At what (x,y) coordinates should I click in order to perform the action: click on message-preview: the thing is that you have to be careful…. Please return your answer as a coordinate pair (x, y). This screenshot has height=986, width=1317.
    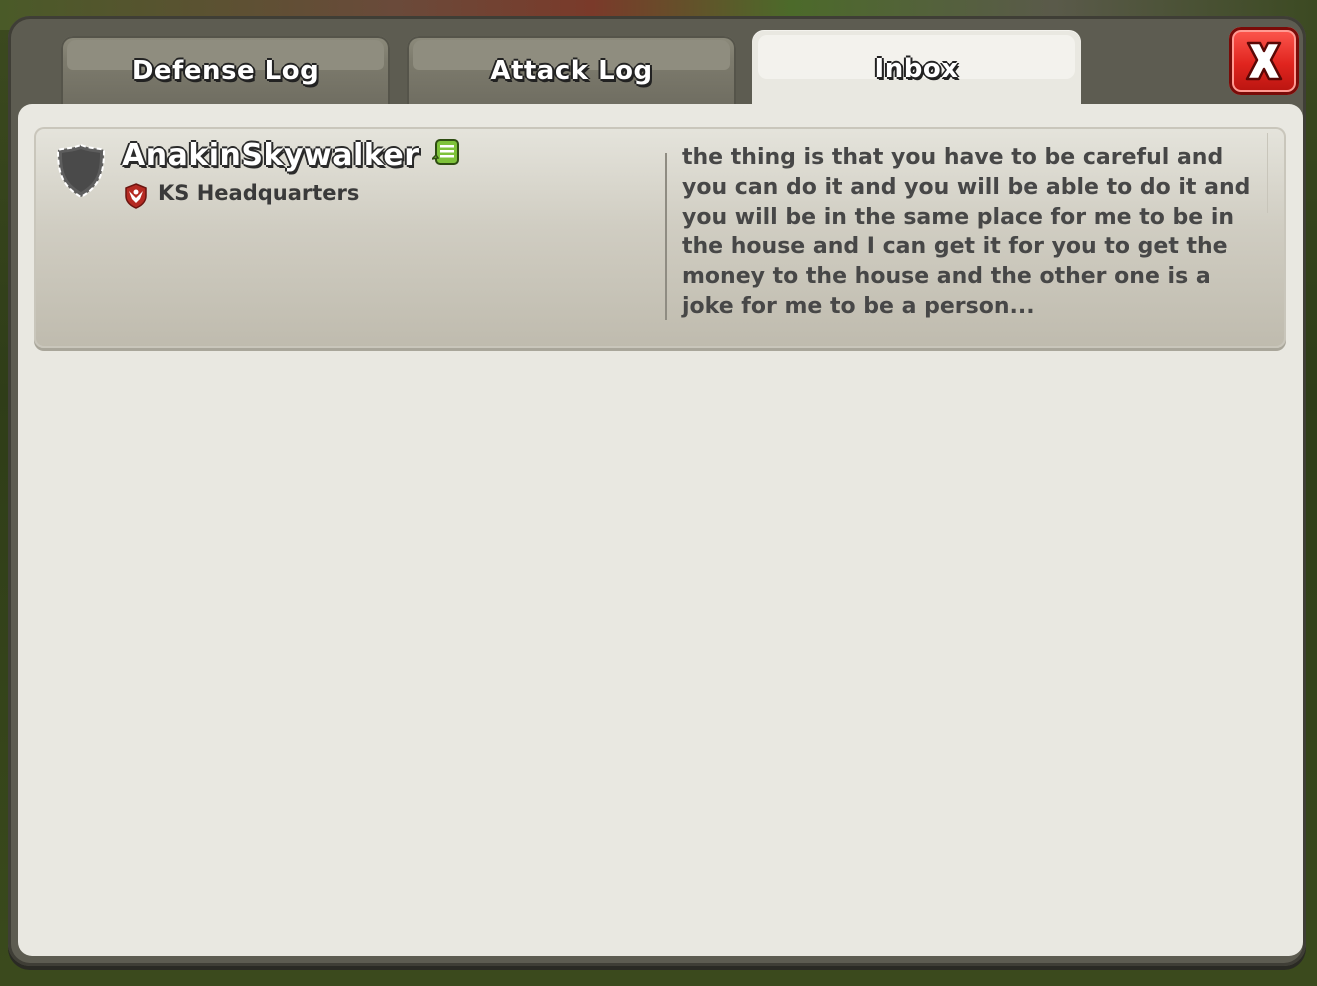
    Looking at the image, I should click on (966, 232).